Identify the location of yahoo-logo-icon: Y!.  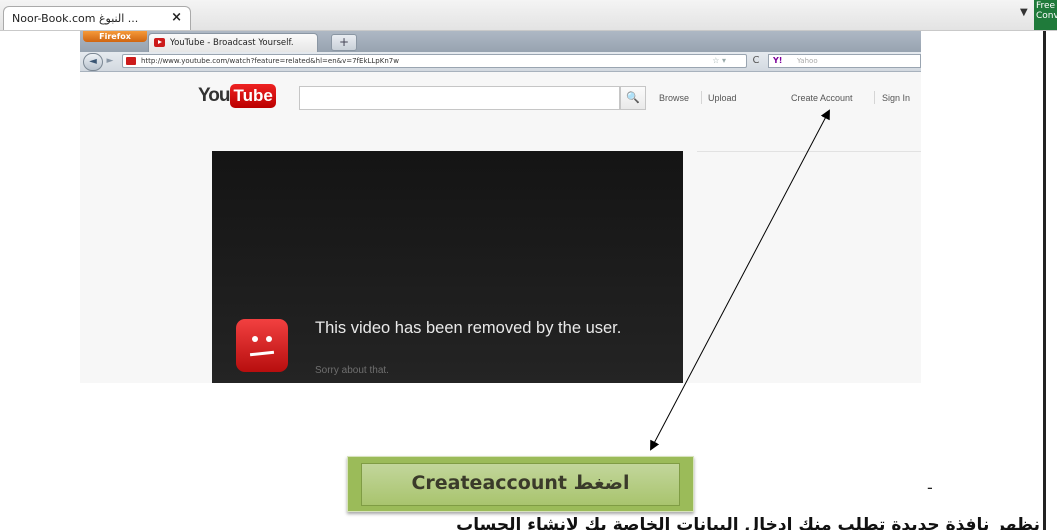
(778, 60).